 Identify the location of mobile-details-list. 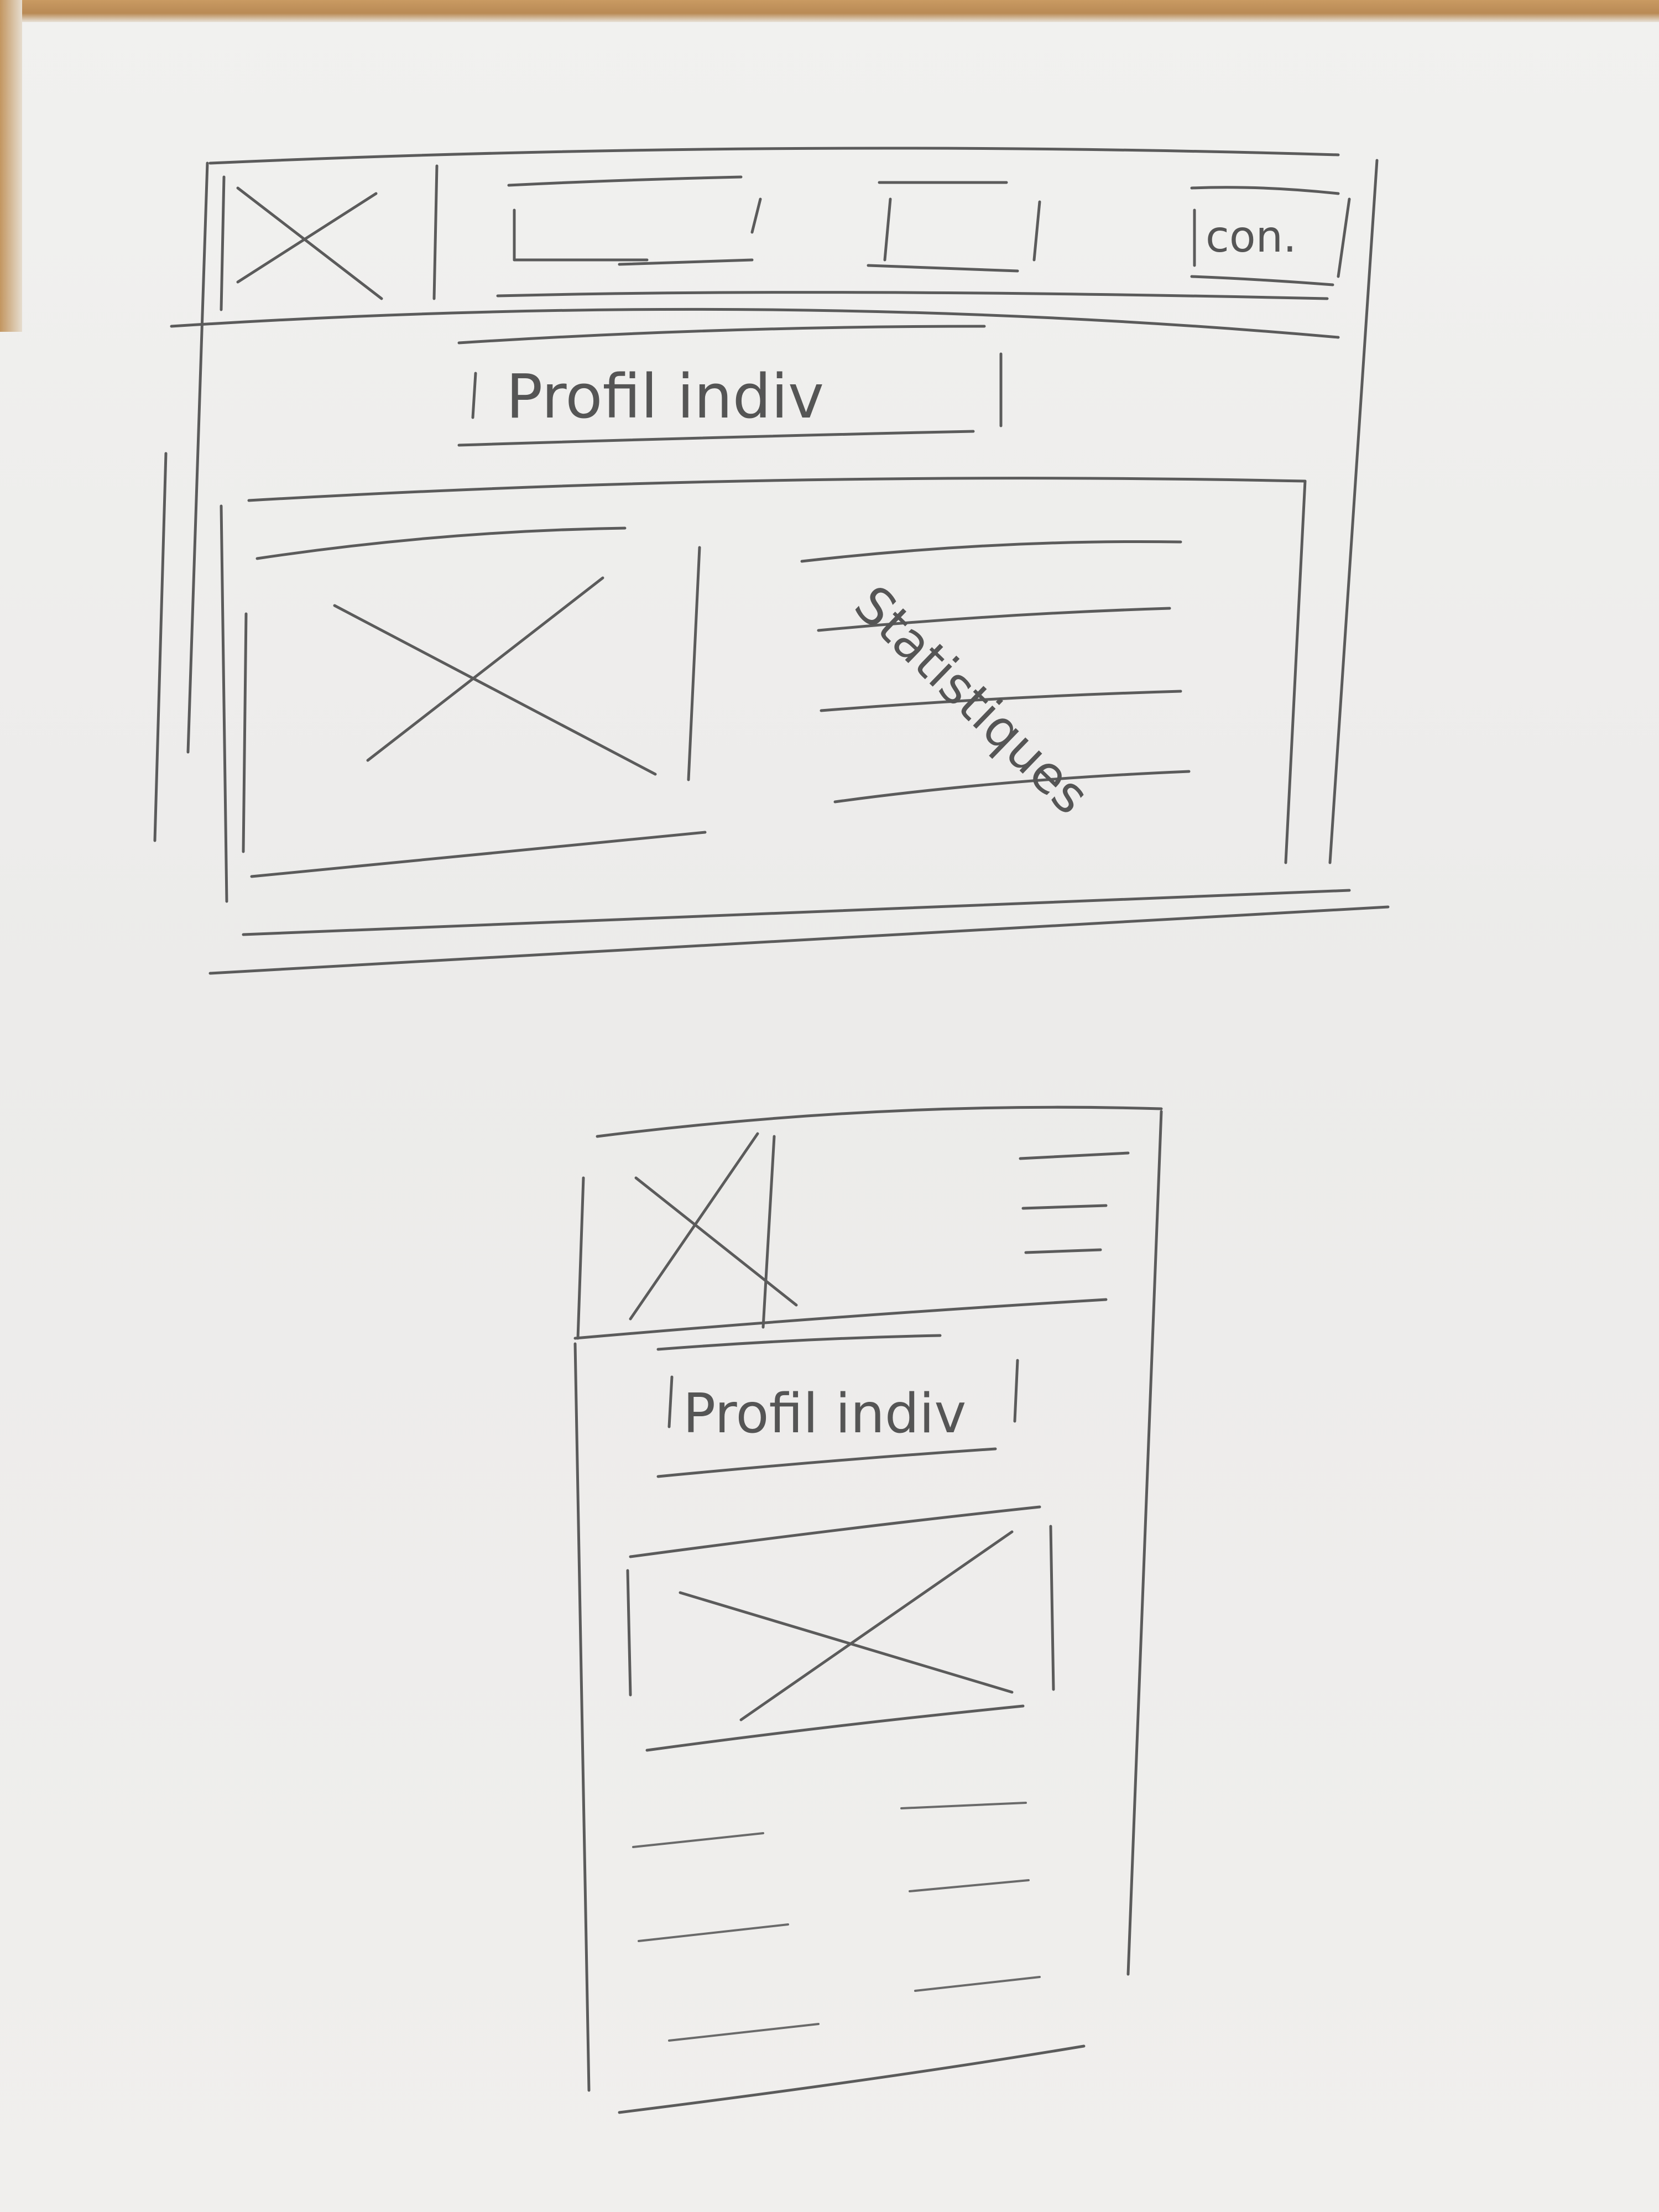
(836, 1922).